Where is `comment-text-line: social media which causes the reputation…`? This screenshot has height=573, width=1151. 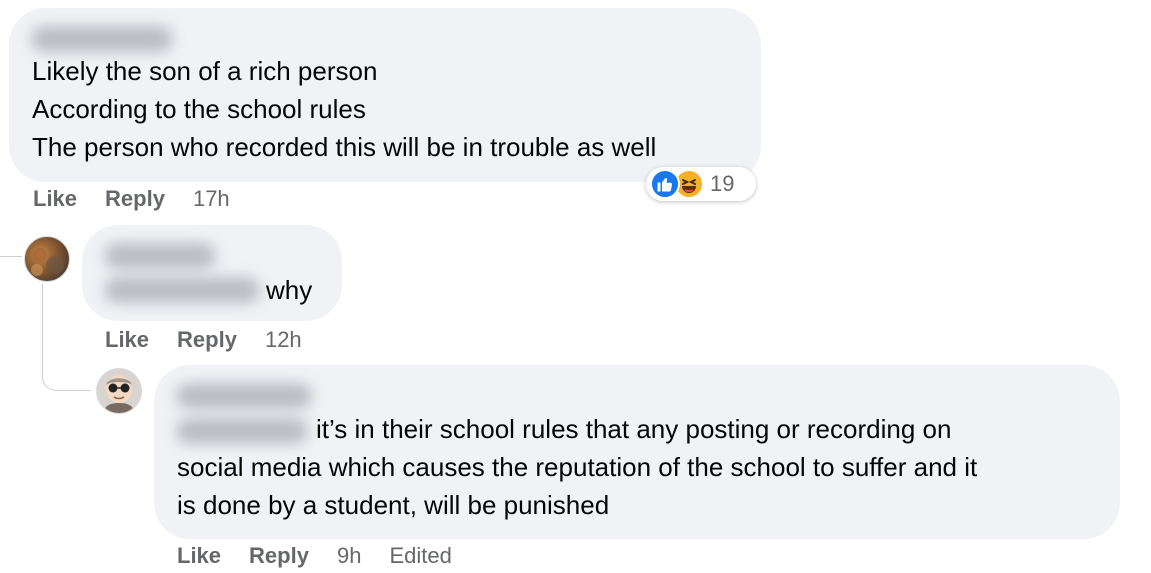
comment-text-line: social media which causes the reputation… is located at coordinates (577, 467).